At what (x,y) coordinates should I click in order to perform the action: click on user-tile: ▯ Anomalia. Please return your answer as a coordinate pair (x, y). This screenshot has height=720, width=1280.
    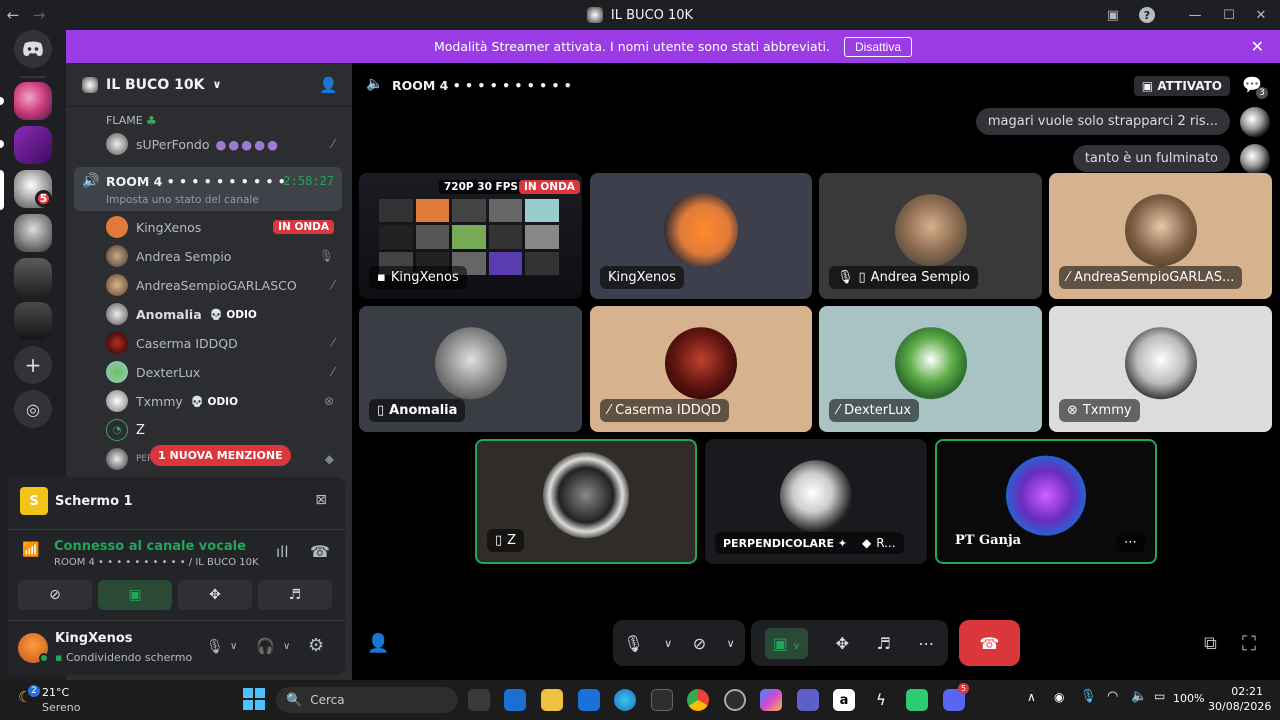
    Looking at the image, I should click on (470, 369).